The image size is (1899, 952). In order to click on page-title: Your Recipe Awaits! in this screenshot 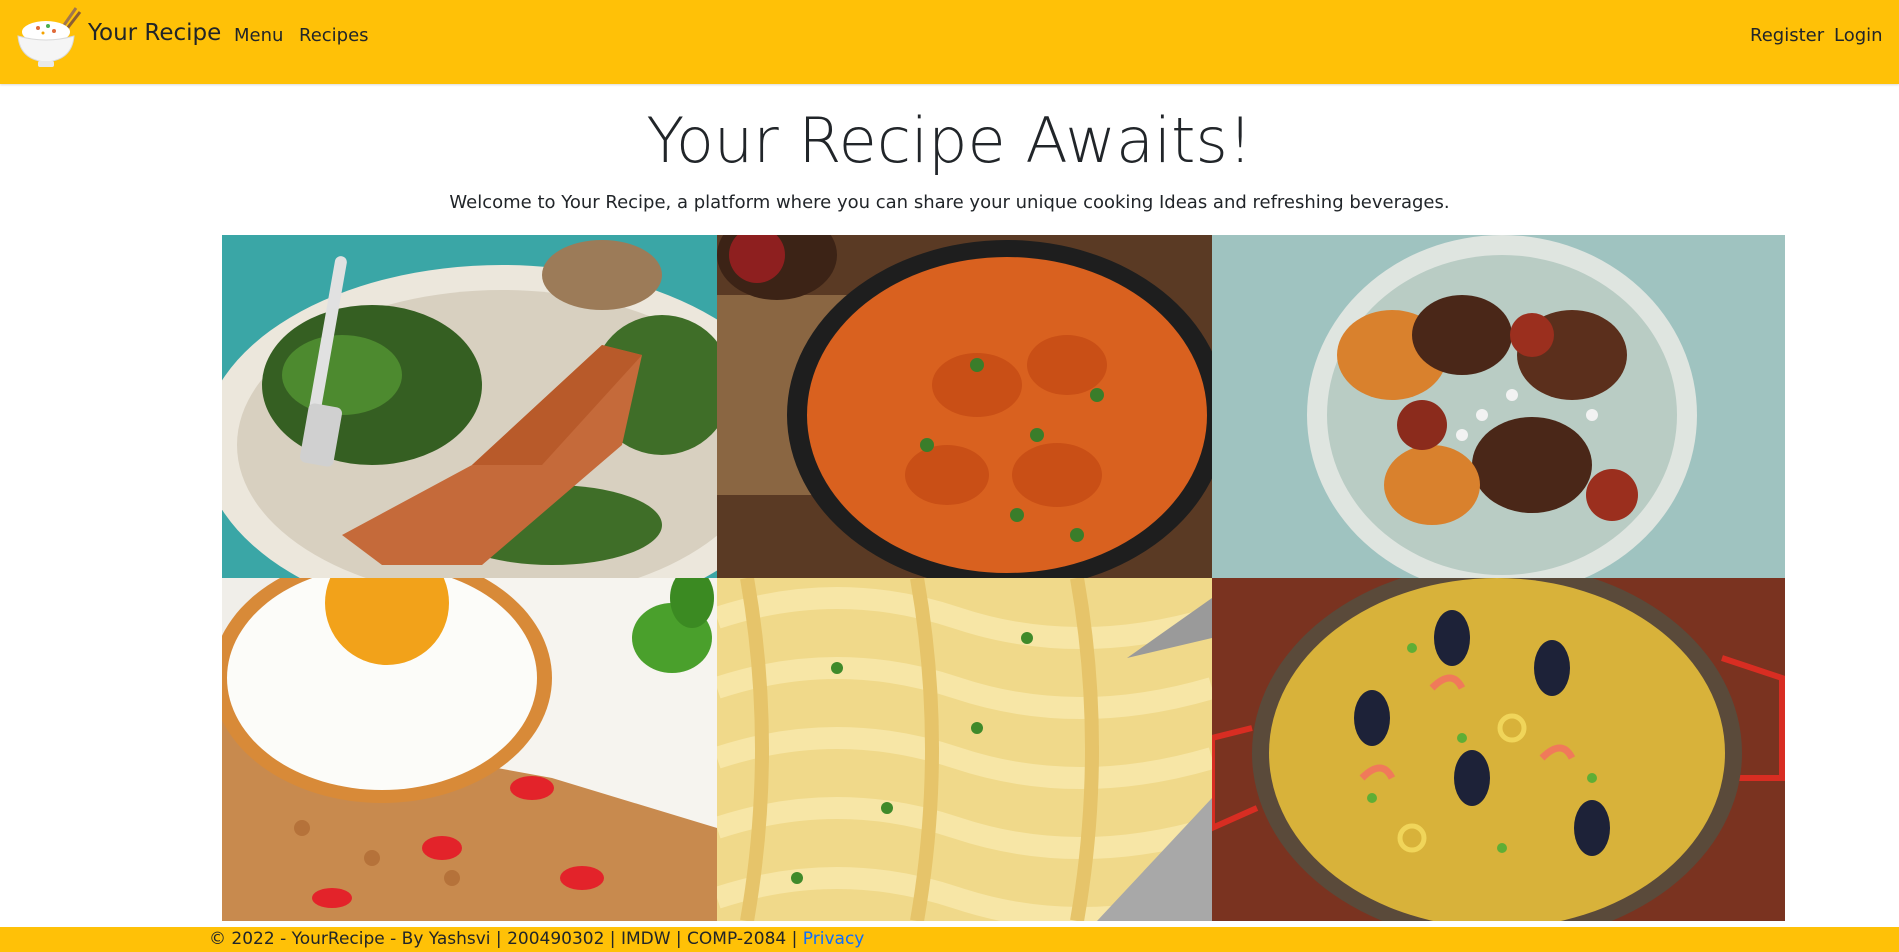, I will do `click(949, 140)`.